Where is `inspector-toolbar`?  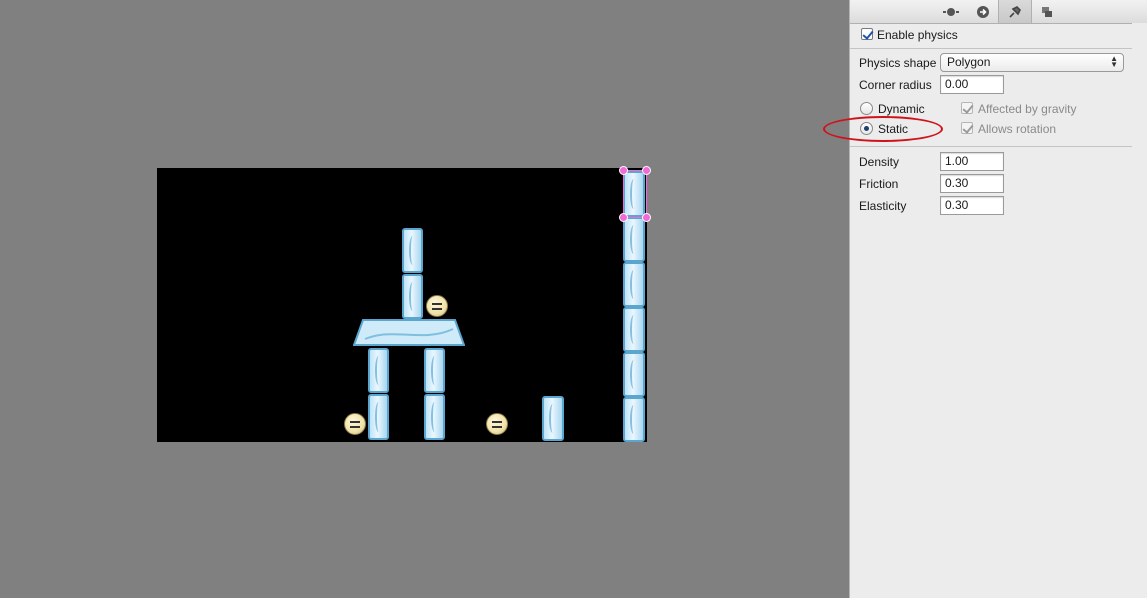 inspector-toolbar is located at coordinates (998, 12).